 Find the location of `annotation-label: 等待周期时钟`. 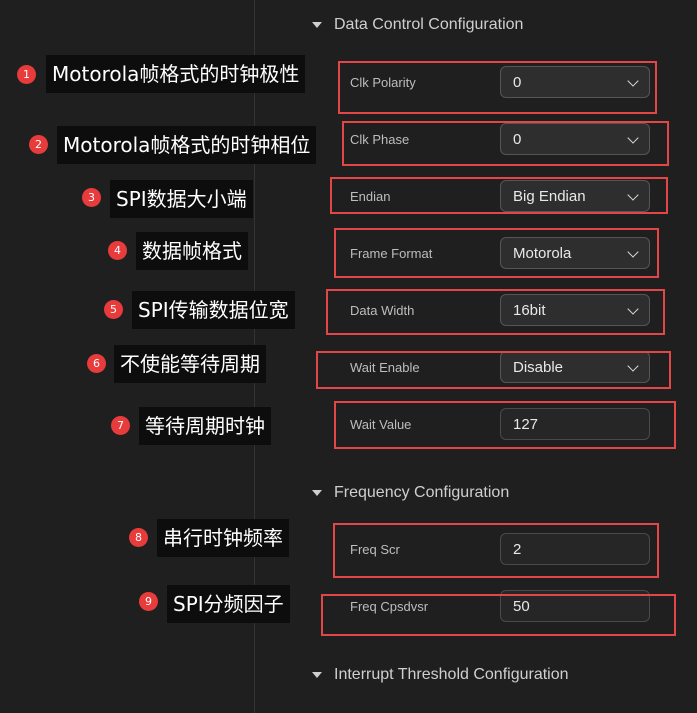

annotation-label: 等待周期时钟 is located at coordinates (205, 426).